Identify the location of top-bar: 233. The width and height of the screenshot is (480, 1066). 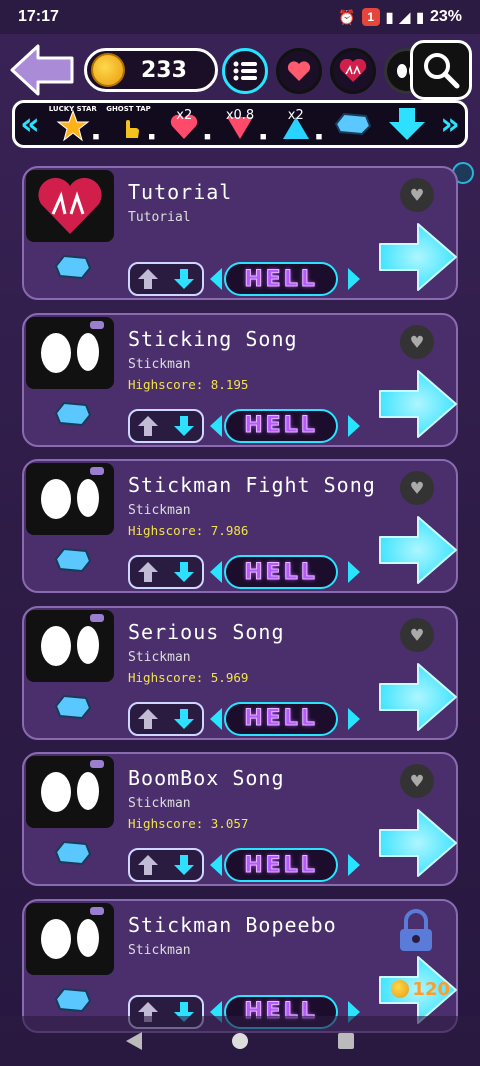
(240, 70).